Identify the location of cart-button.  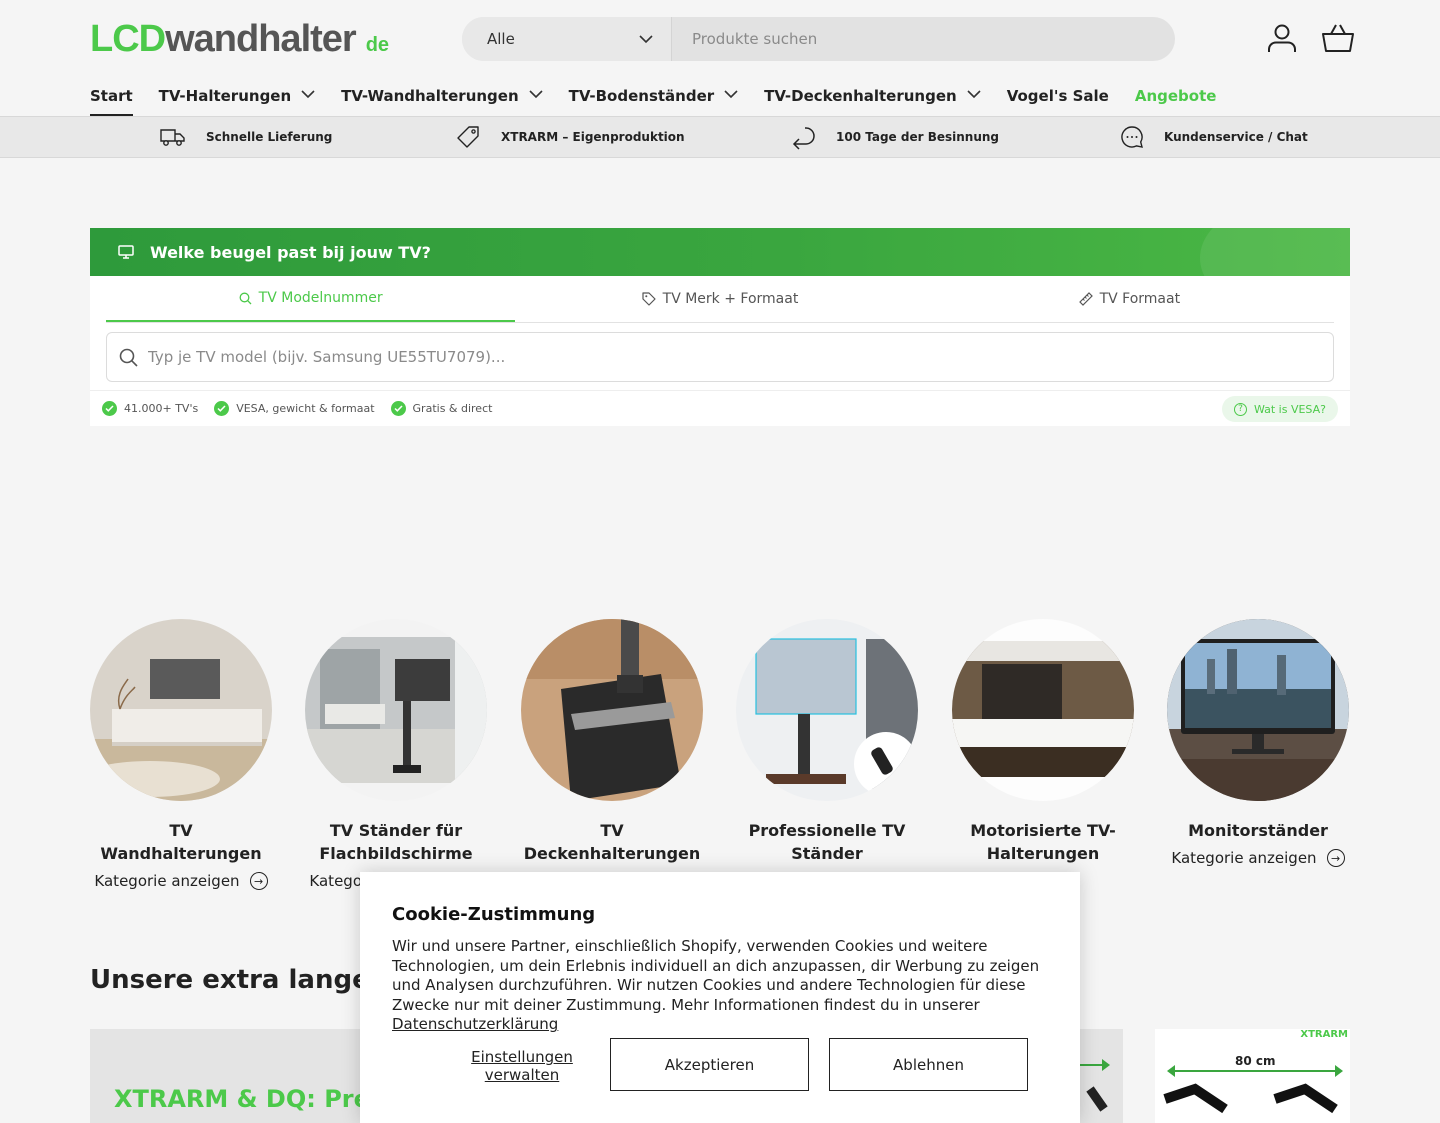
(1338, 38).